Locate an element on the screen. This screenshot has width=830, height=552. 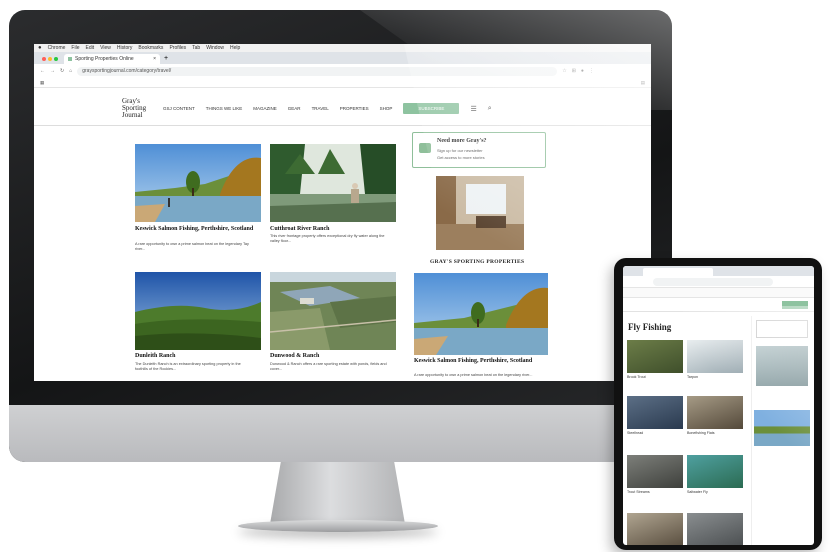
home-icon: ⌂ is located at coordinates (70, 71).